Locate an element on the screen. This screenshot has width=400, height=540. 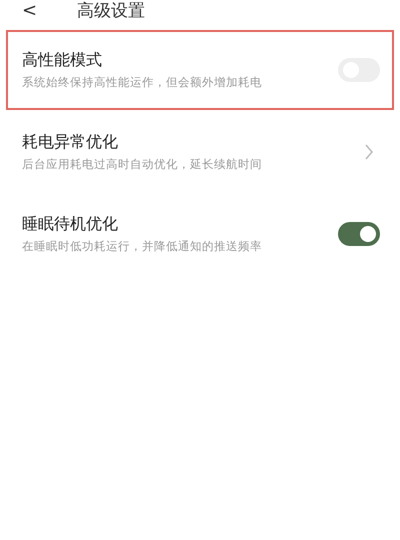
toggle-switch is located at coordinates (359, 234).